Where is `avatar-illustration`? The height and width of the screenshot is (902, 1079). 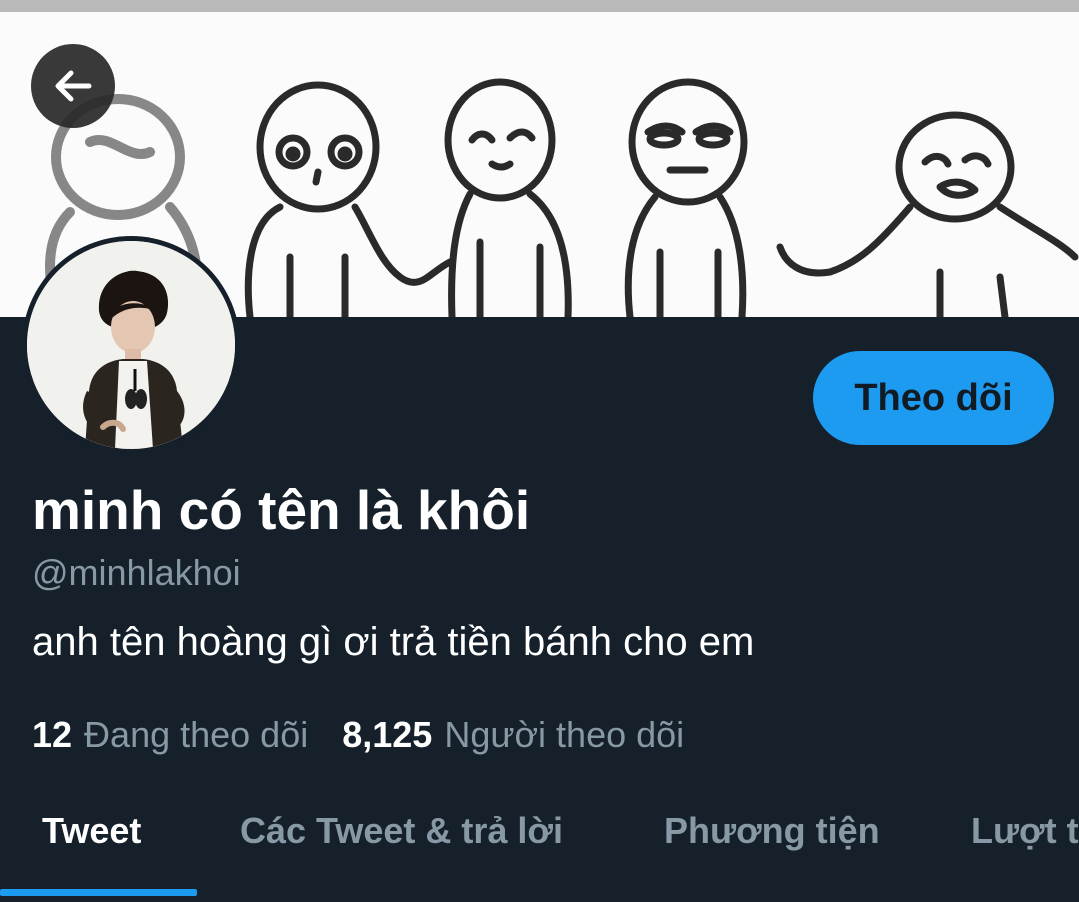
avatar-illustration is located at coordinates (131, 345).